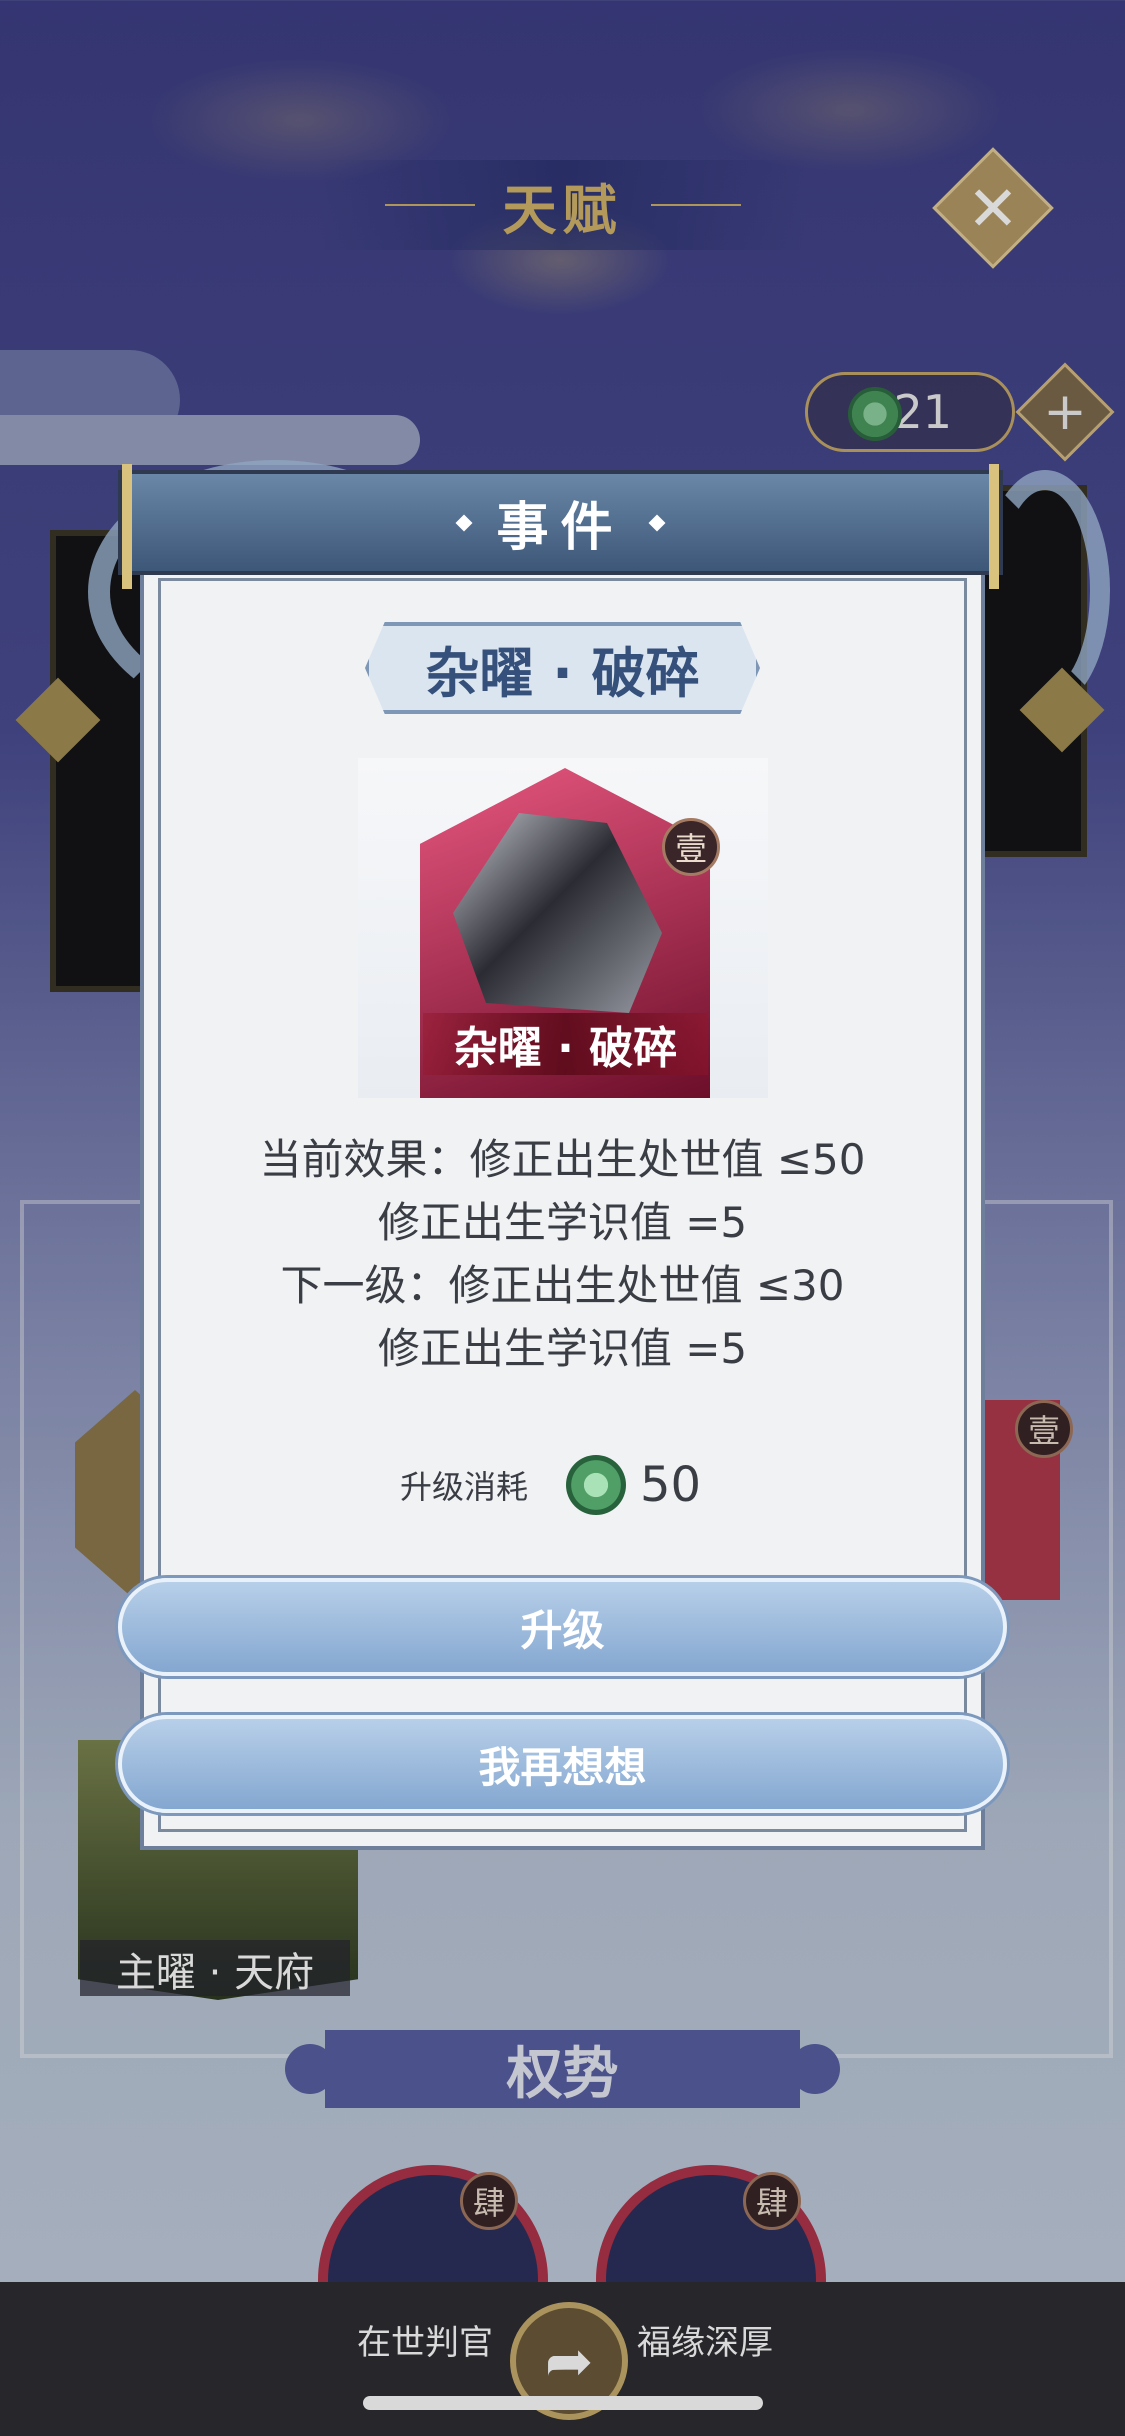 The height and width of the screenshot is (2436, 1125). I want to click on reconsider-button: 我再想想, so click(562, 1764).